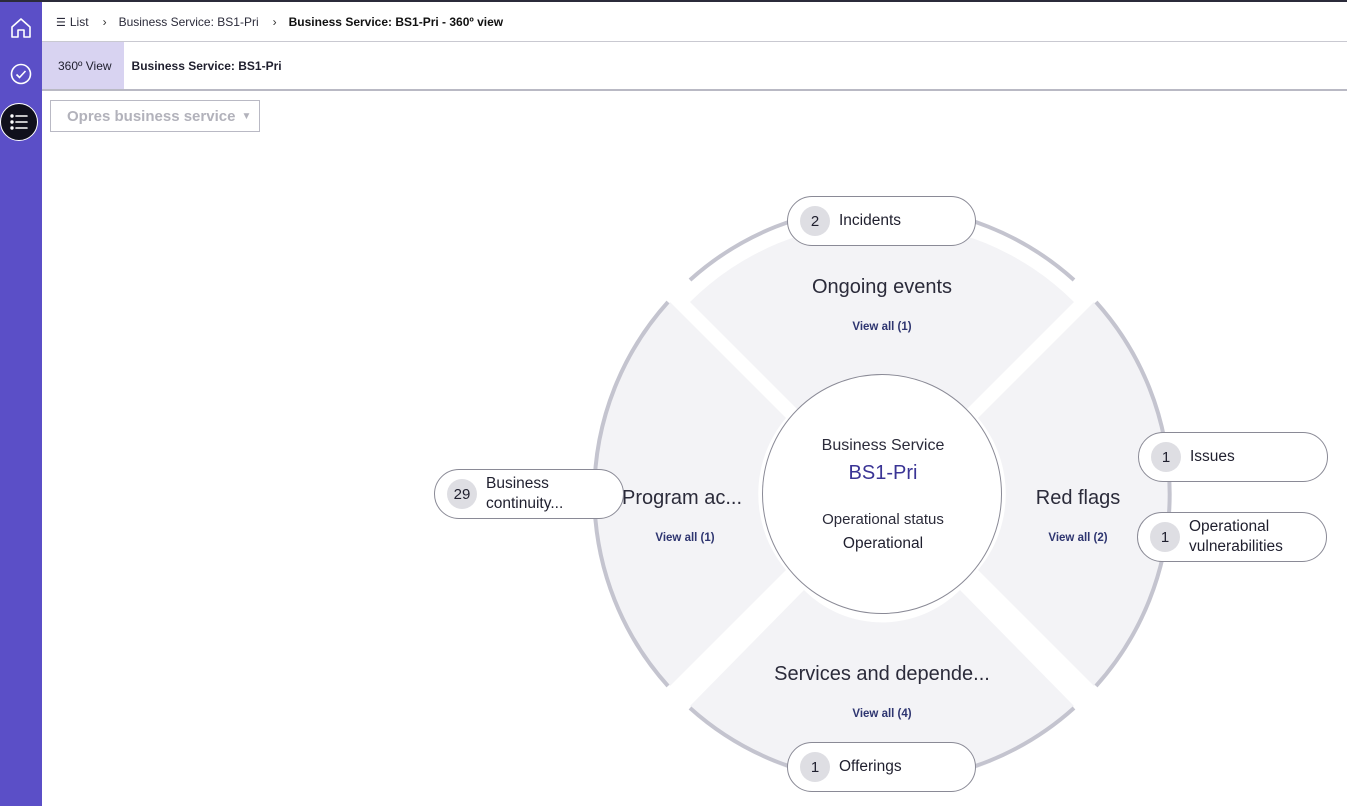  I want to click on offerings-pill: 1 Offerings, so click(881, 767).